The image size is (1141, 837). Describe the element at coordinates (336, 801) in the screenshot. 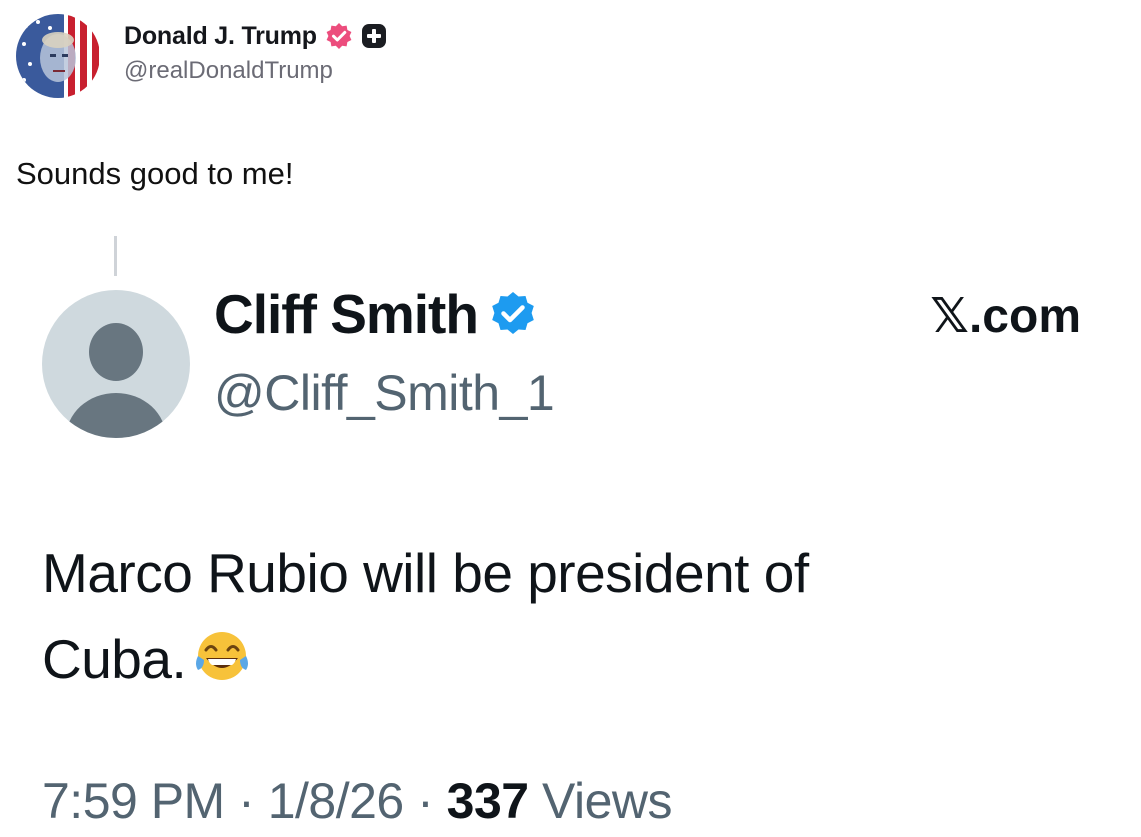

I see `post-date: 1/8/26` at that location.